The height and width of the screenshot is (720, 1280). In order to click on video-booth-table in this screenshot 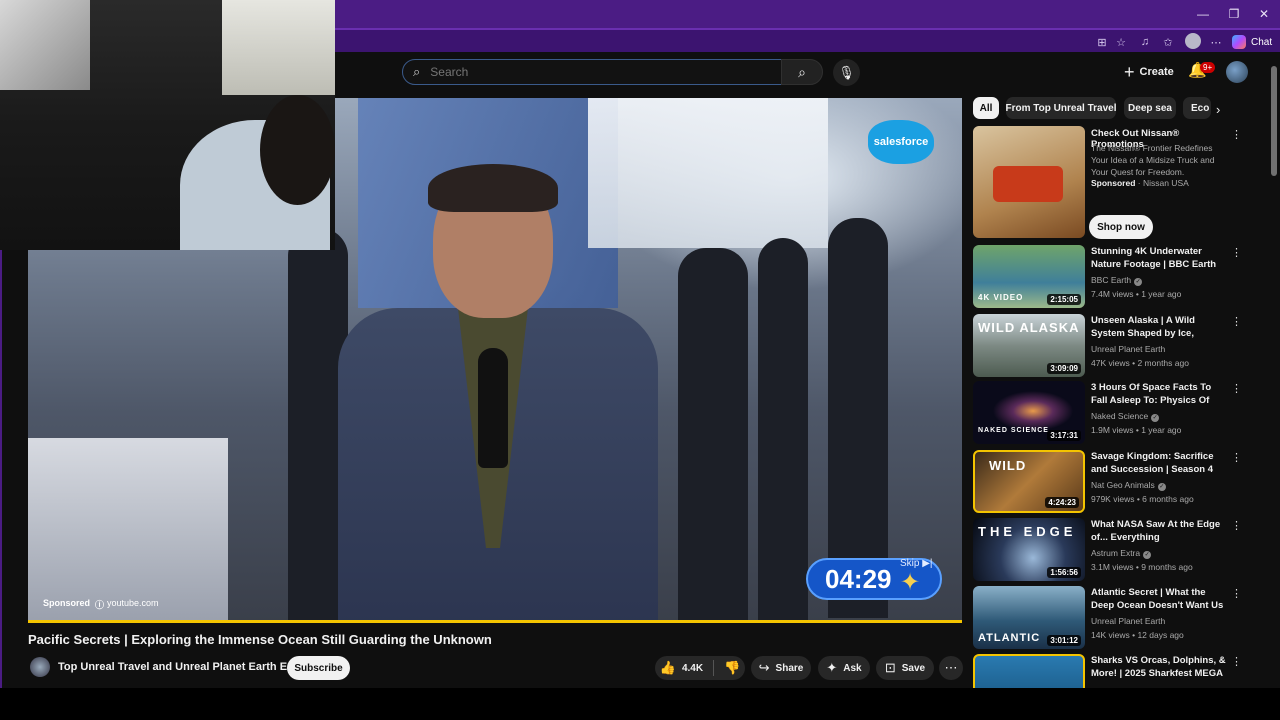, I will do `click(128, 530)`.